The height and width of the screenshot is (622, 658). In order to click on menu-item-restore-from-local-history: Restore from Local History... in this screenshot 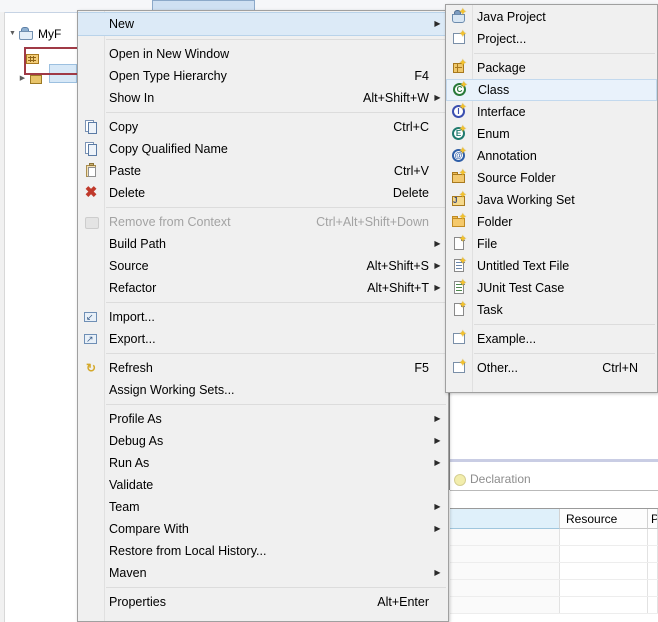, I will do `click(263, 551)`.